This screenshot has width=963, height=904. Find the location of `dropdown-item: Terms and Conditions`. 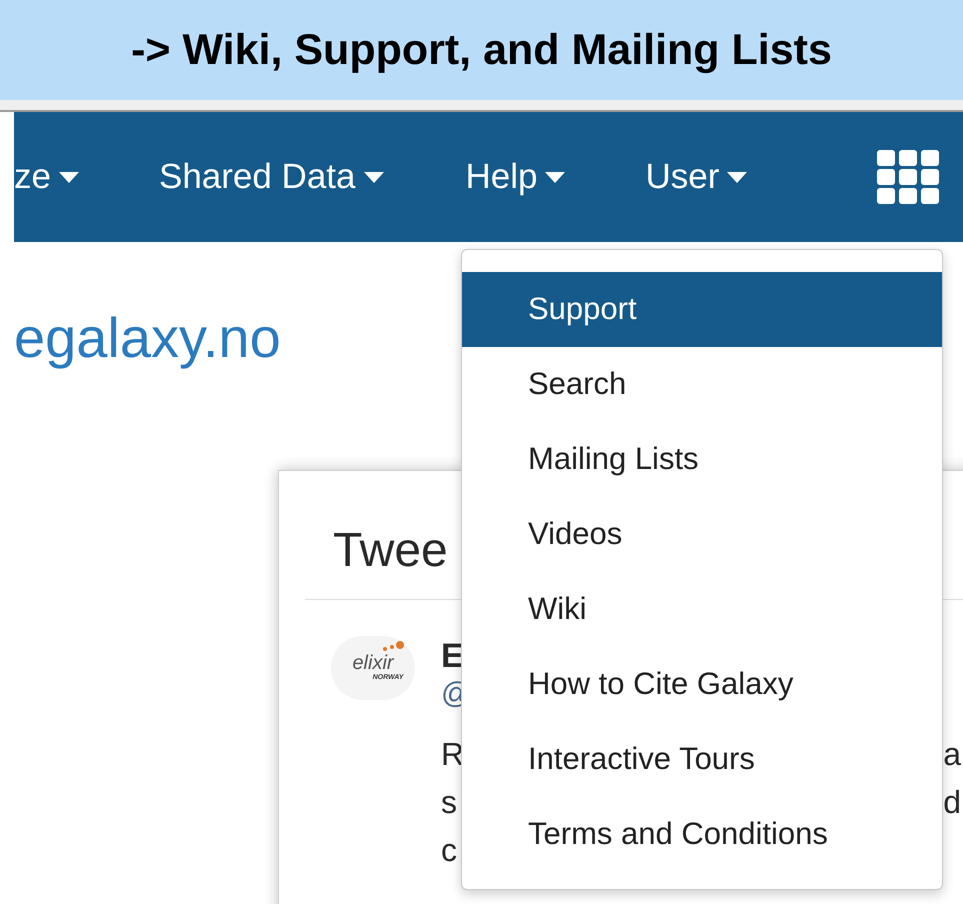

dropdown-item: Terms and Conditions is located at coordinates (702, 834).